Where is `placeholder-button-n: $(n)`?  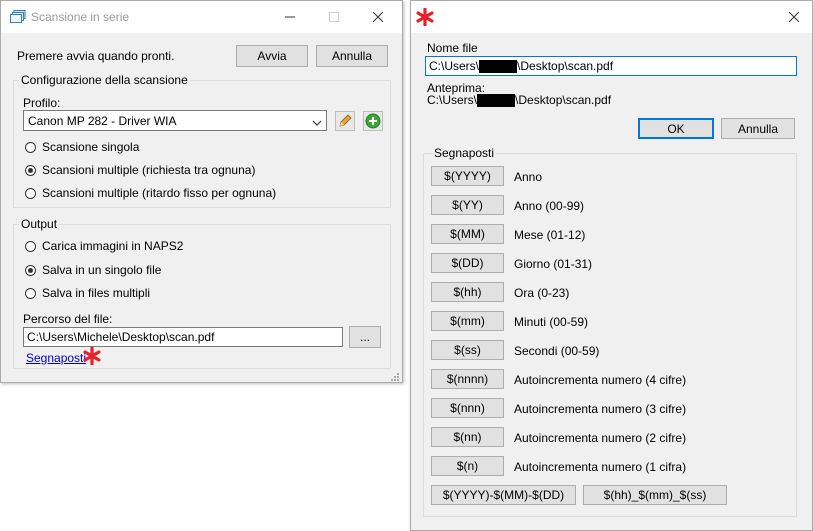 placeholder-button-n: $(n) is located at coordinates (467, 466).